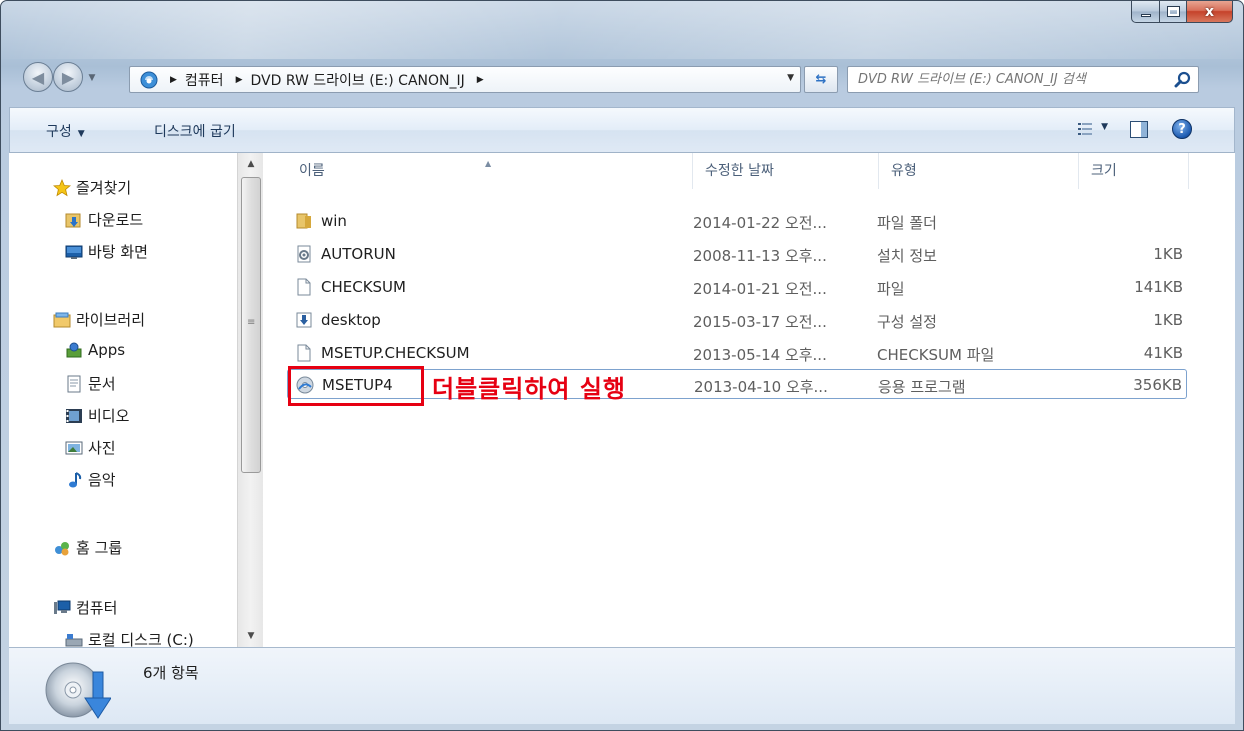  I want to click on downloads-folder-icon, so click(73, 220).